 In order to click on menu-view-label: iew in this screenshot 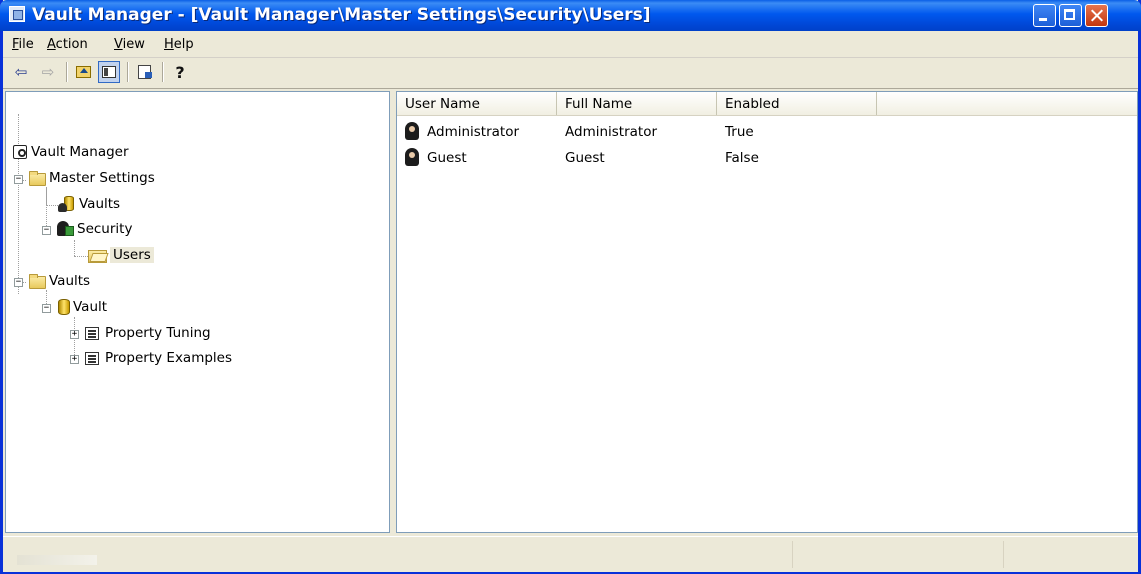, I will do `click(133, 44)`.